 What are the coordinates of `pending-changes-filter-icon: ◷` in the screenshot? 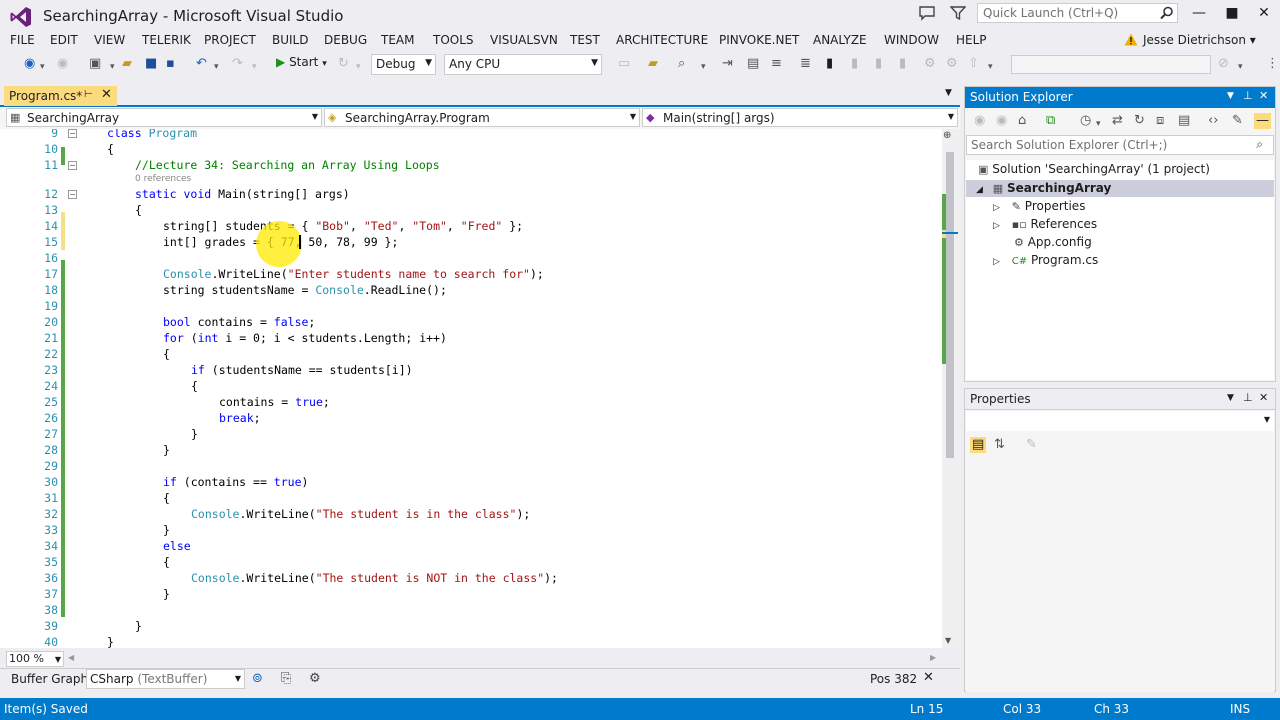 It's located at (1085, 121).